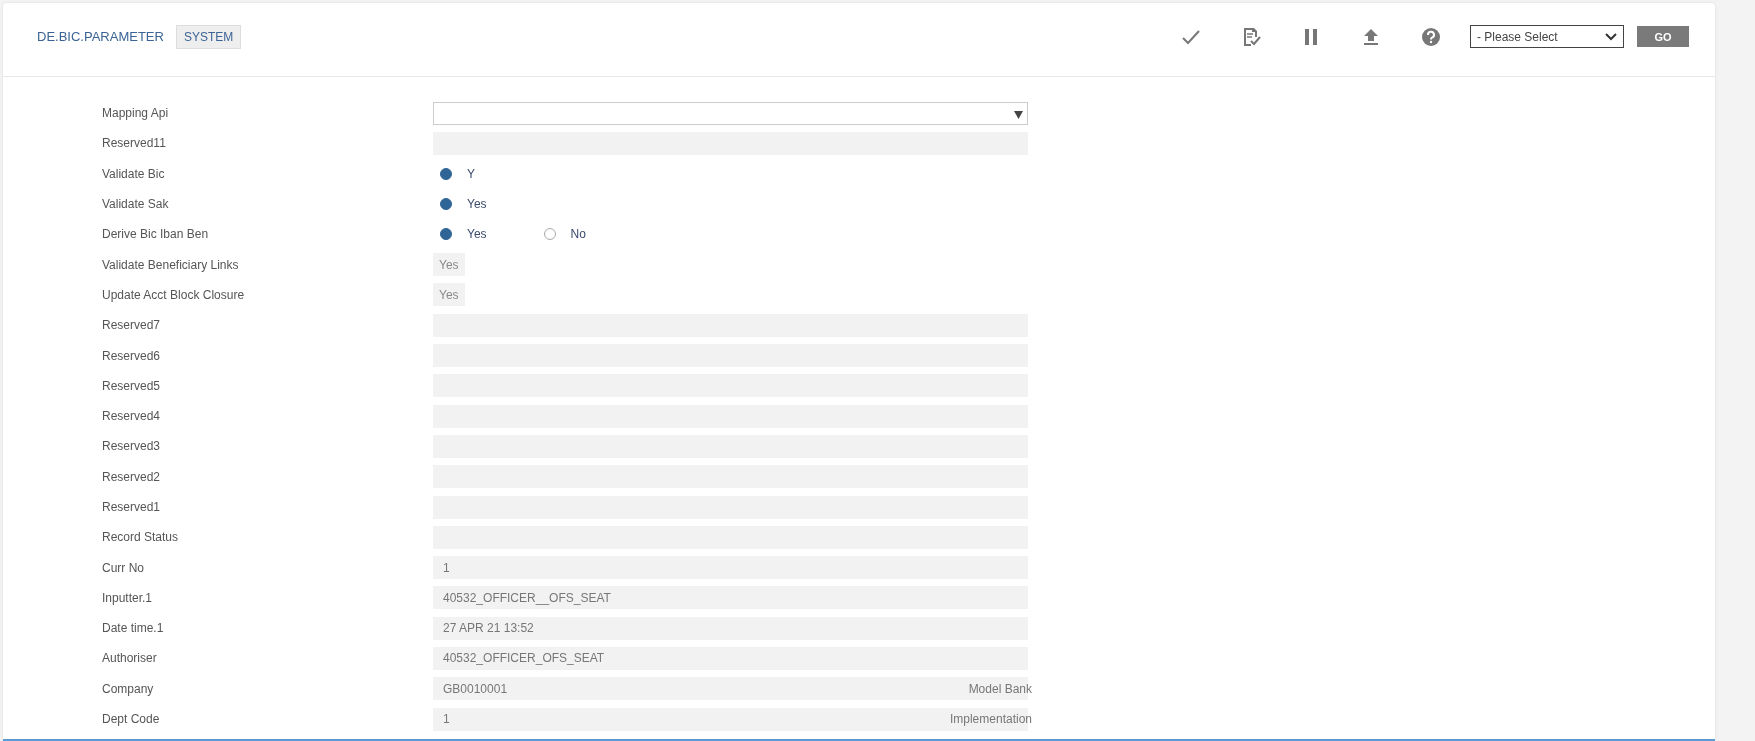 This screenshot has width=1755, height=741. Describe the element at coordinates (132, 446) in the screenshot. I see `field-label: Reserved3` at that location.